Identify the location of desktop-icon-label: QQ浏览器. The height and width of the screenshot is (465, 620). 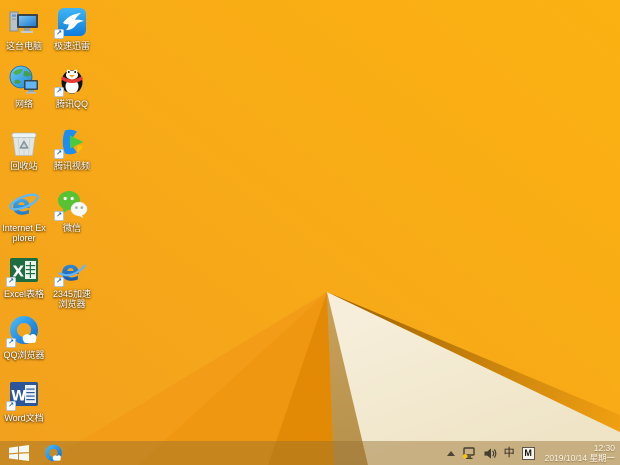
(24, 355).